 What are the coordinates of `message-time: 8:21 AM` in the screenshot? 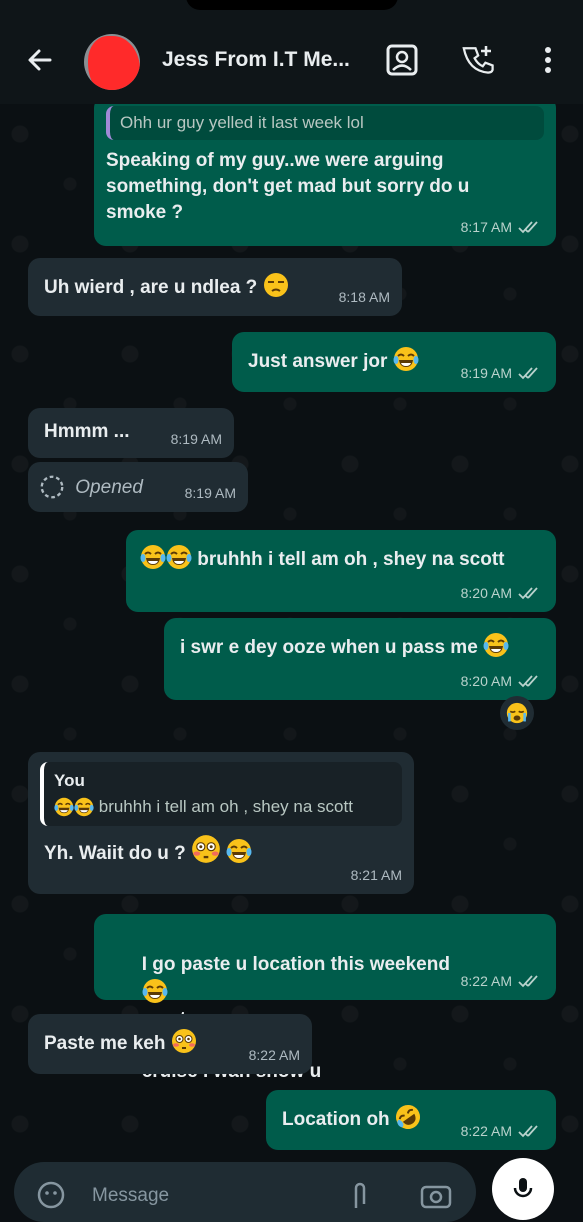 It's located at (376, 875).